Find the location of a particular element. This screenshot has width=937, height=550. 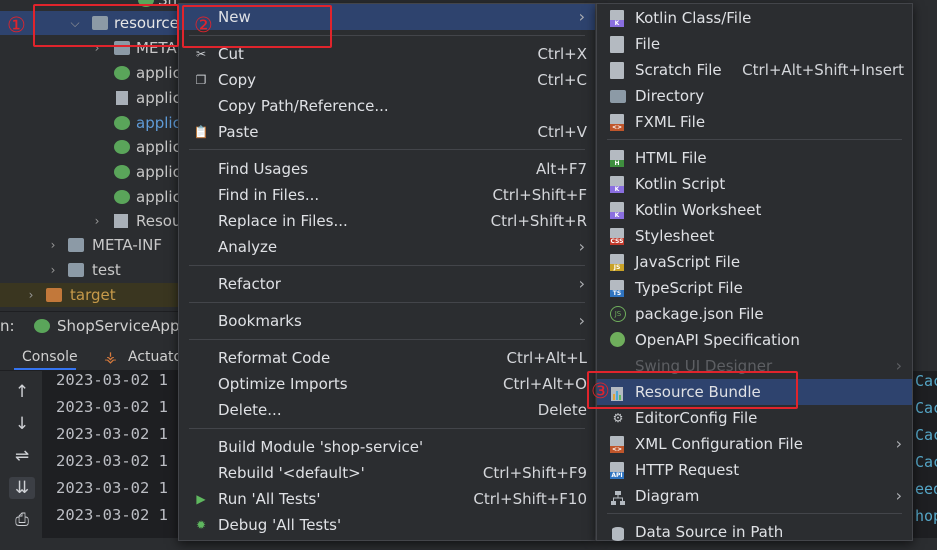

print-icon: ⎙ is located at coordinates (22, 520).